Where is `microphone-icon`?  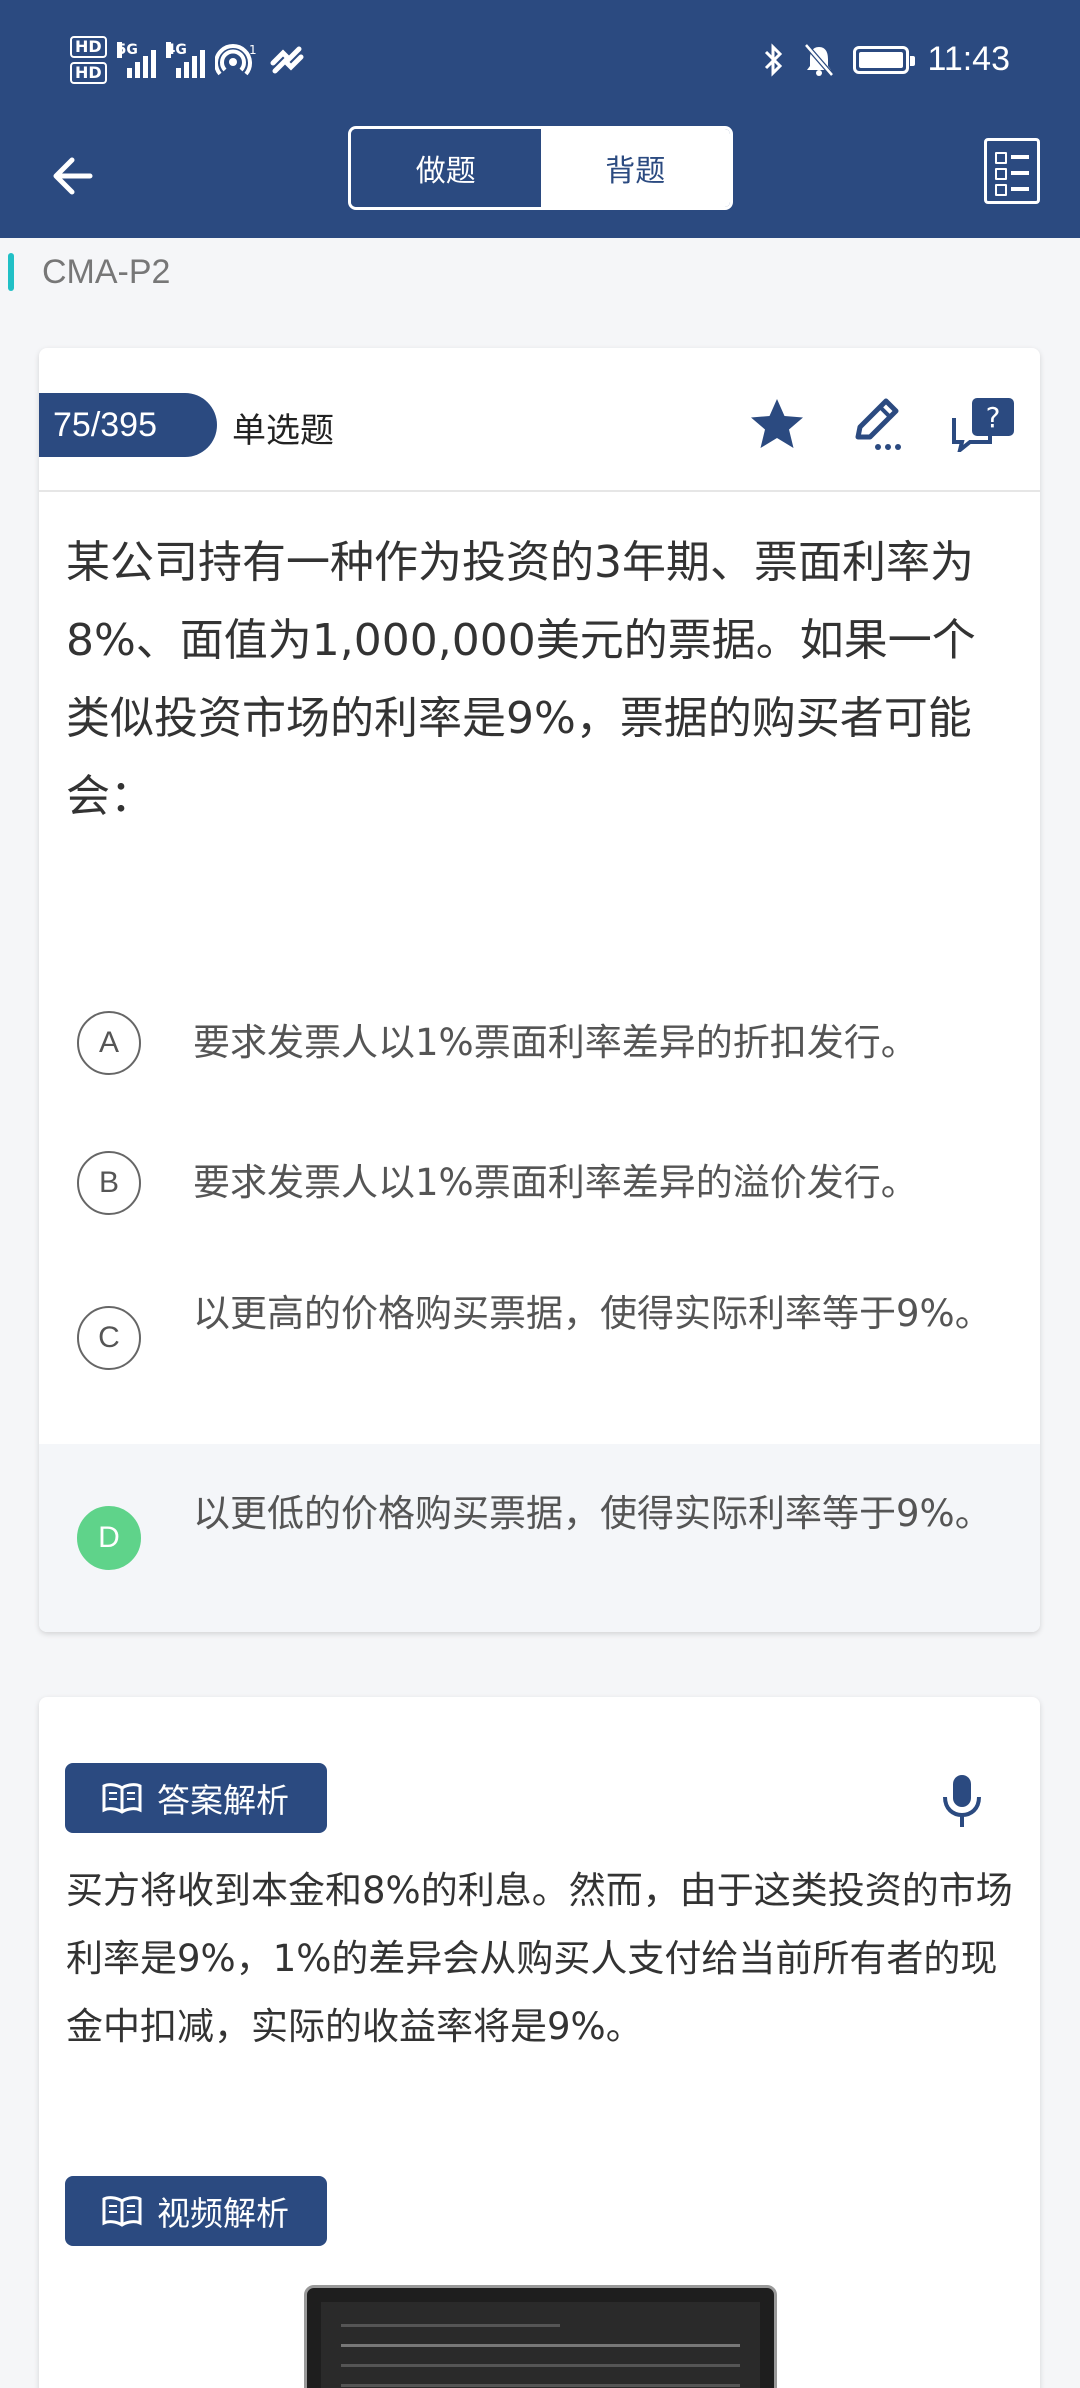 microphone-icon is located at coordinates (962, 1801).